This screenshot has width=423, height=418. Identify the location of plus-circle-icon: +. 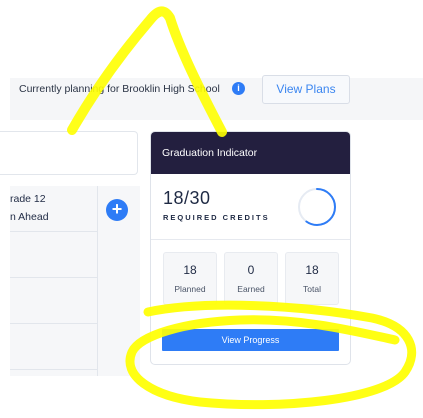
(117, 210).